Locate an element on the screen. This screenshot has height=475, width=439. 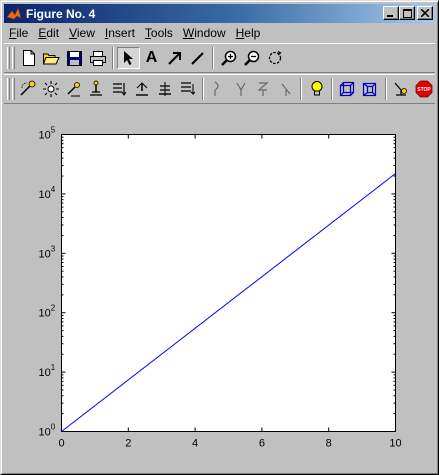
save-disk-icon is located at coordinates (74, 58).